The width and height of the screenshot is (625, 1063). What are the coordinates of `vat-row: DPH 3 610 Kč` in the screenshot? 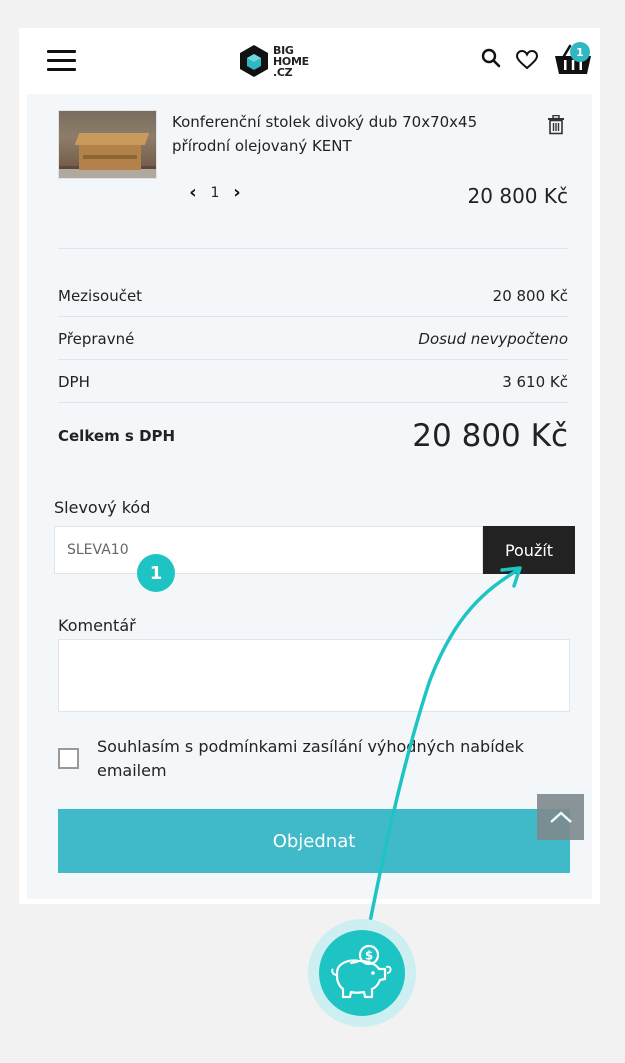 It's located at (313, 381).